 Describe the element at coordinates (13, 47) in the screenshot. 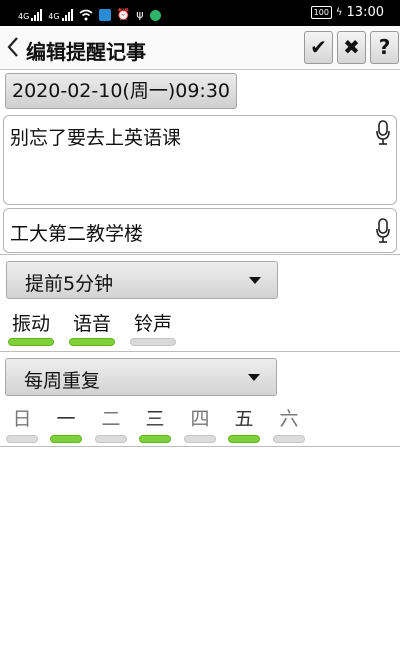

I see `back-arrow-icon` at that location.